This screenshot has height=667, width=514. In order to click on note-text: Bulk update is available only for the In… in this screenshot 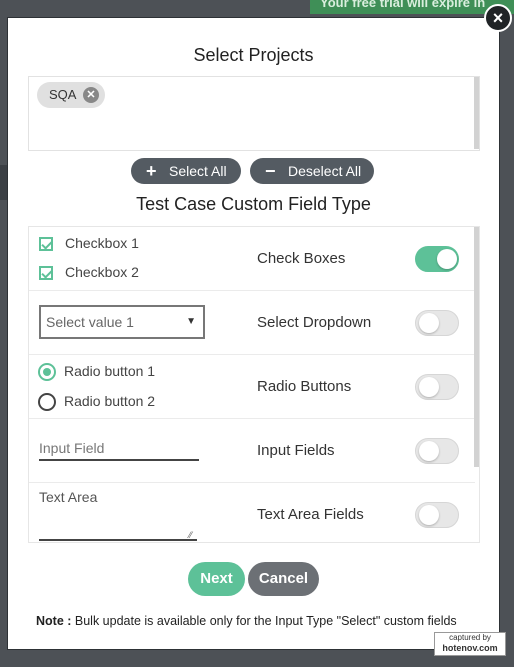, I will do `click(264, 621)`.